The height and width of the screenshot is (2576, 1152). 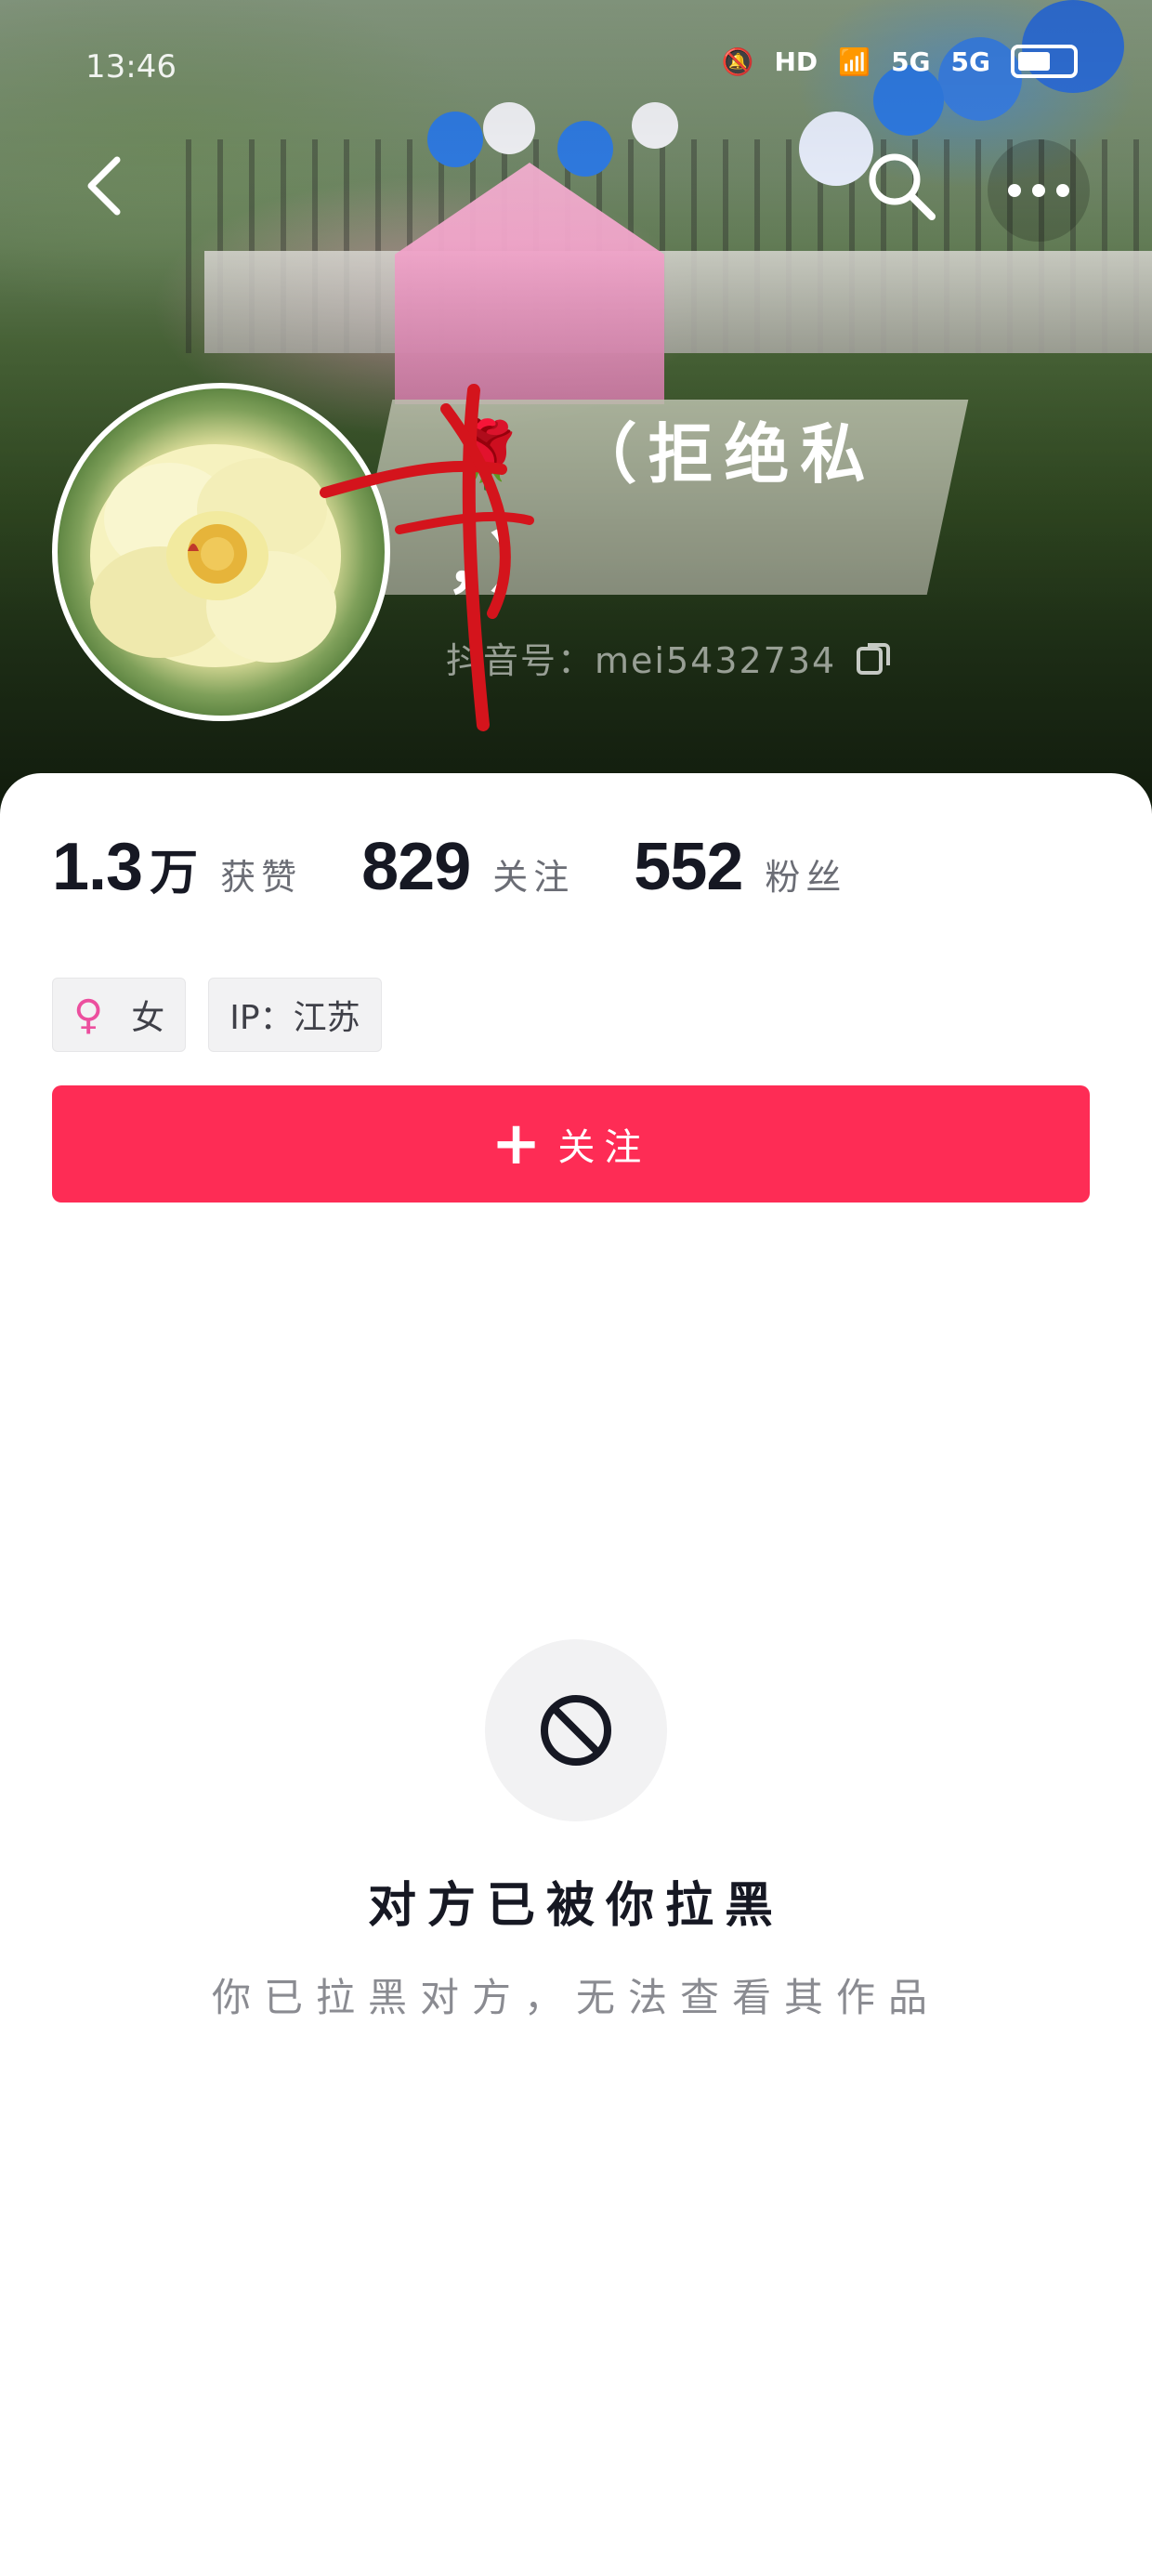 What do you see at coordinates (533, 877) in the screenshot?
I see `following-label: 关注` at bounding box center [533, 877].